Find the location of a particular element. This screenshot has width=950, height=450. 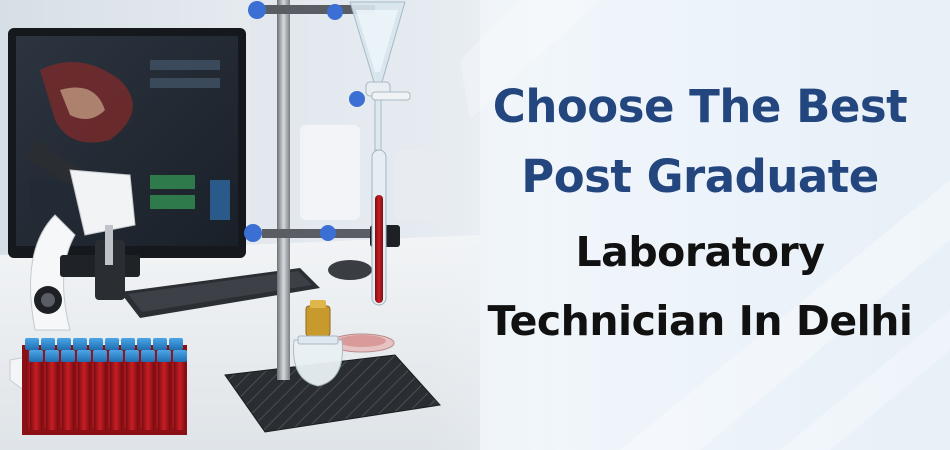

test-tube-rack is located at coordinates (104, 386).